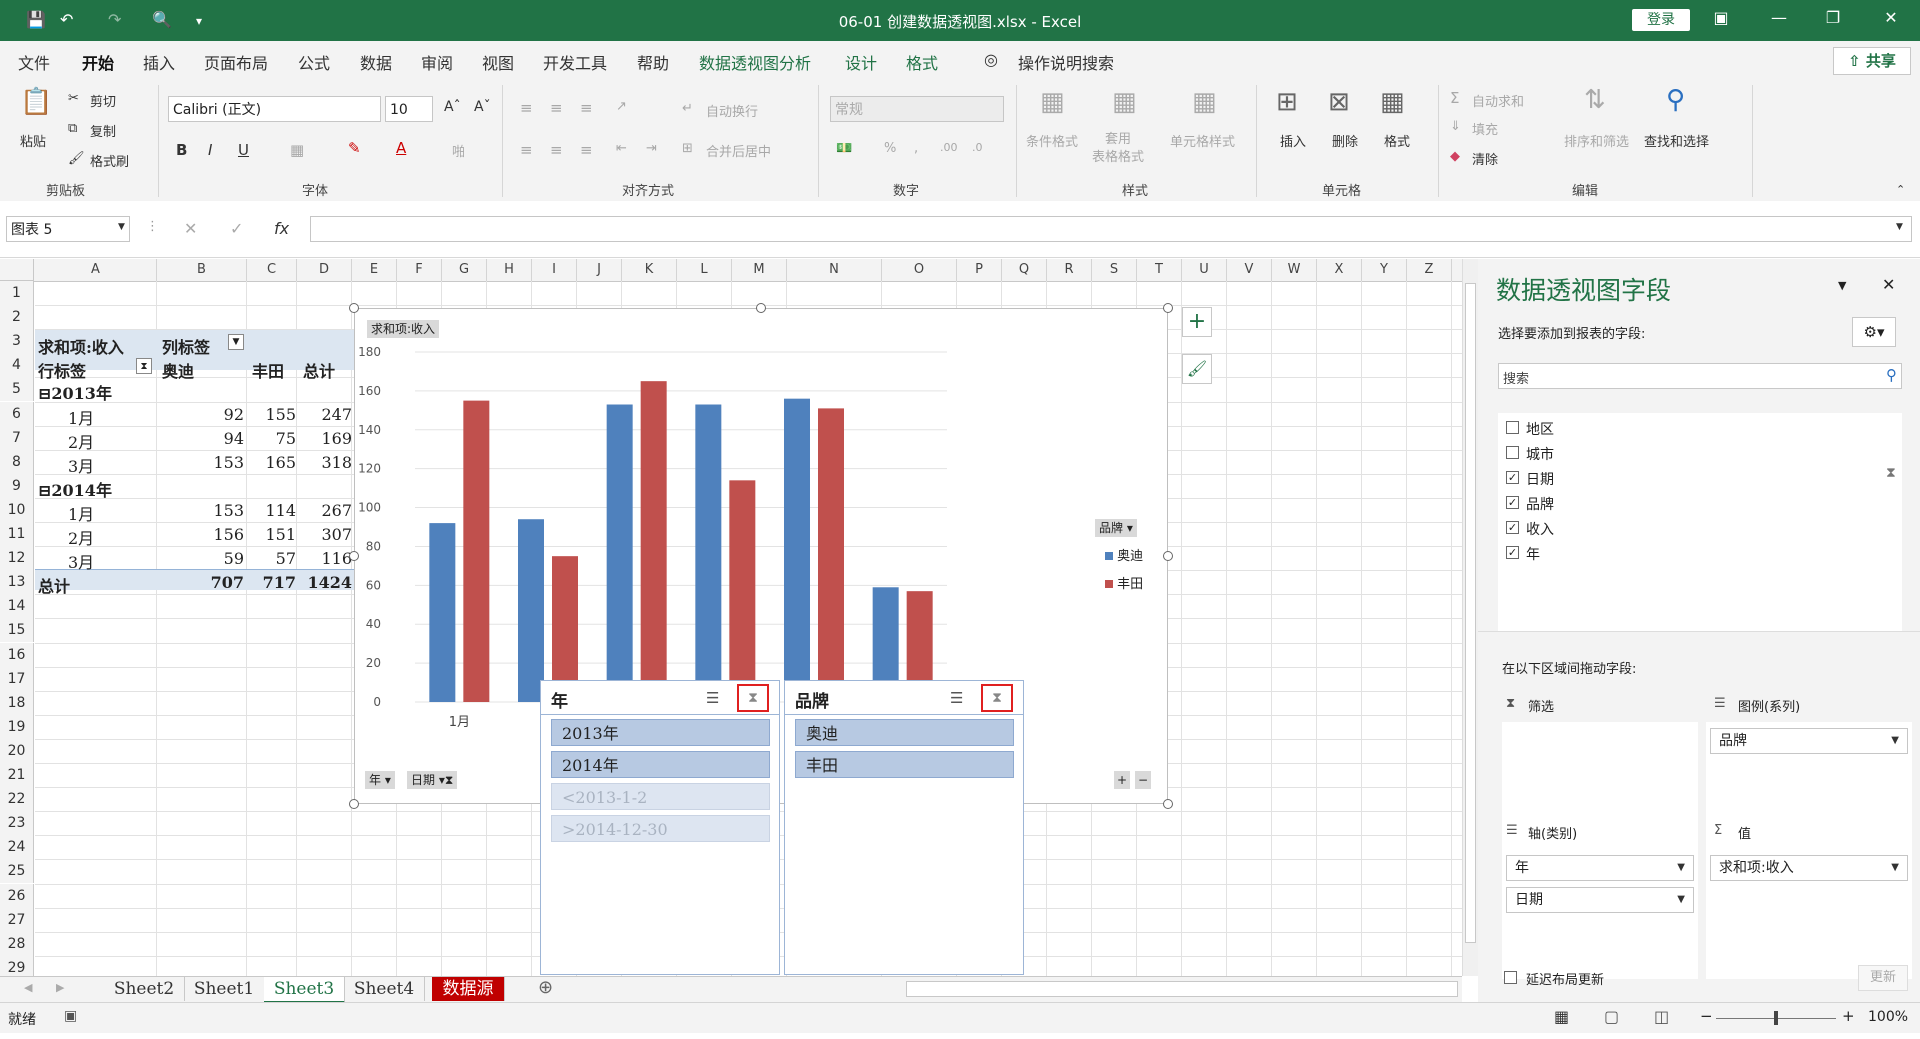  What do you see at coordinates (236, 228) in the screenshot?
I see `enter-icon: ✓` at bounding box center [236, 228].